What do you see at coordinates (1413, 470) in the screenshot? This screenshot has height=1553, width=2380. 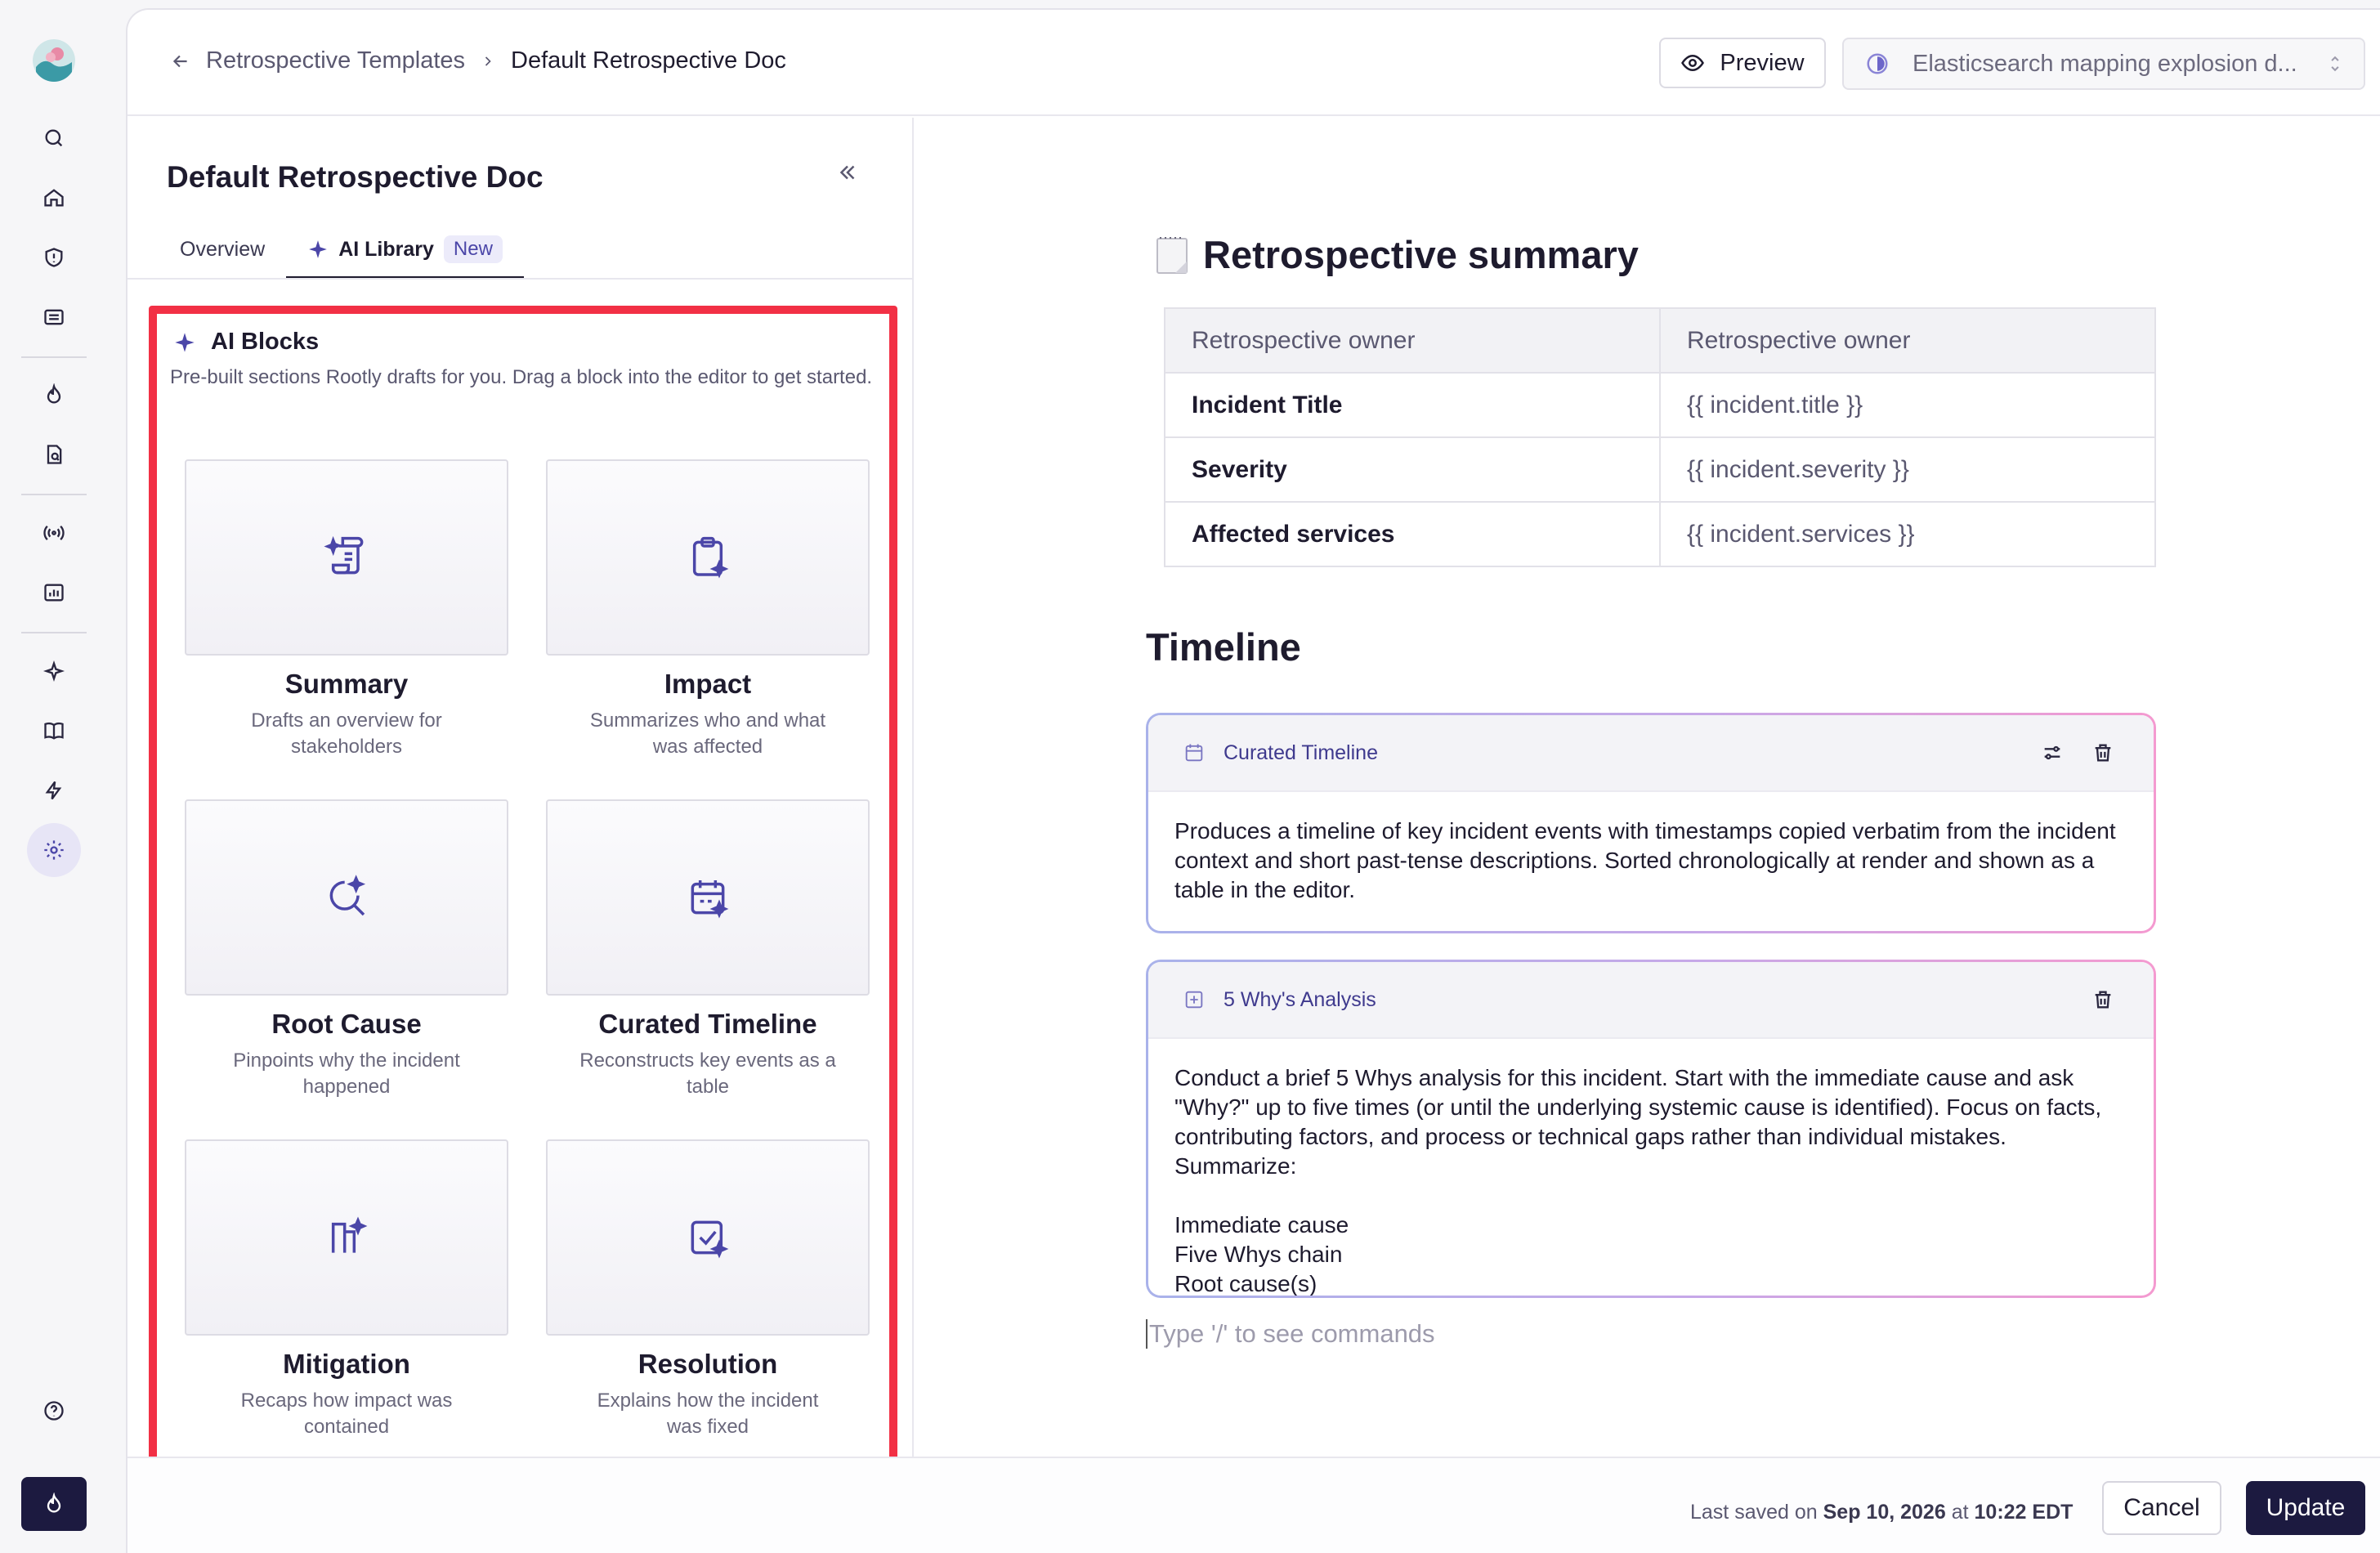 I see `table-cell-key: Severity` at bounding box center [1413, 470].